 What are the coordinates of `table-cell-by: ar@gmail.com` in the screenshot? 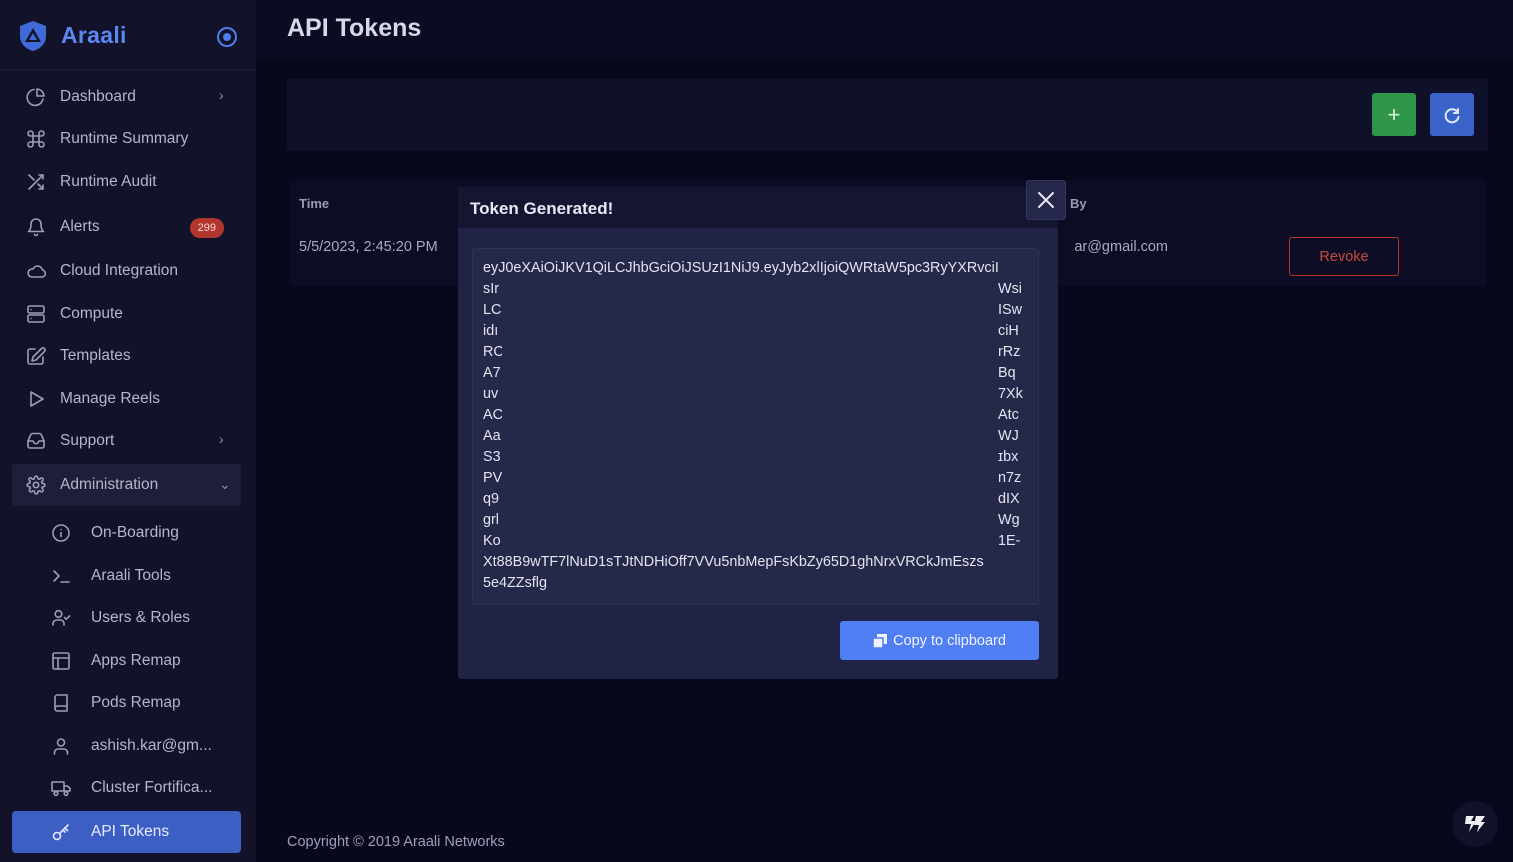 It's located at (1121, 247).